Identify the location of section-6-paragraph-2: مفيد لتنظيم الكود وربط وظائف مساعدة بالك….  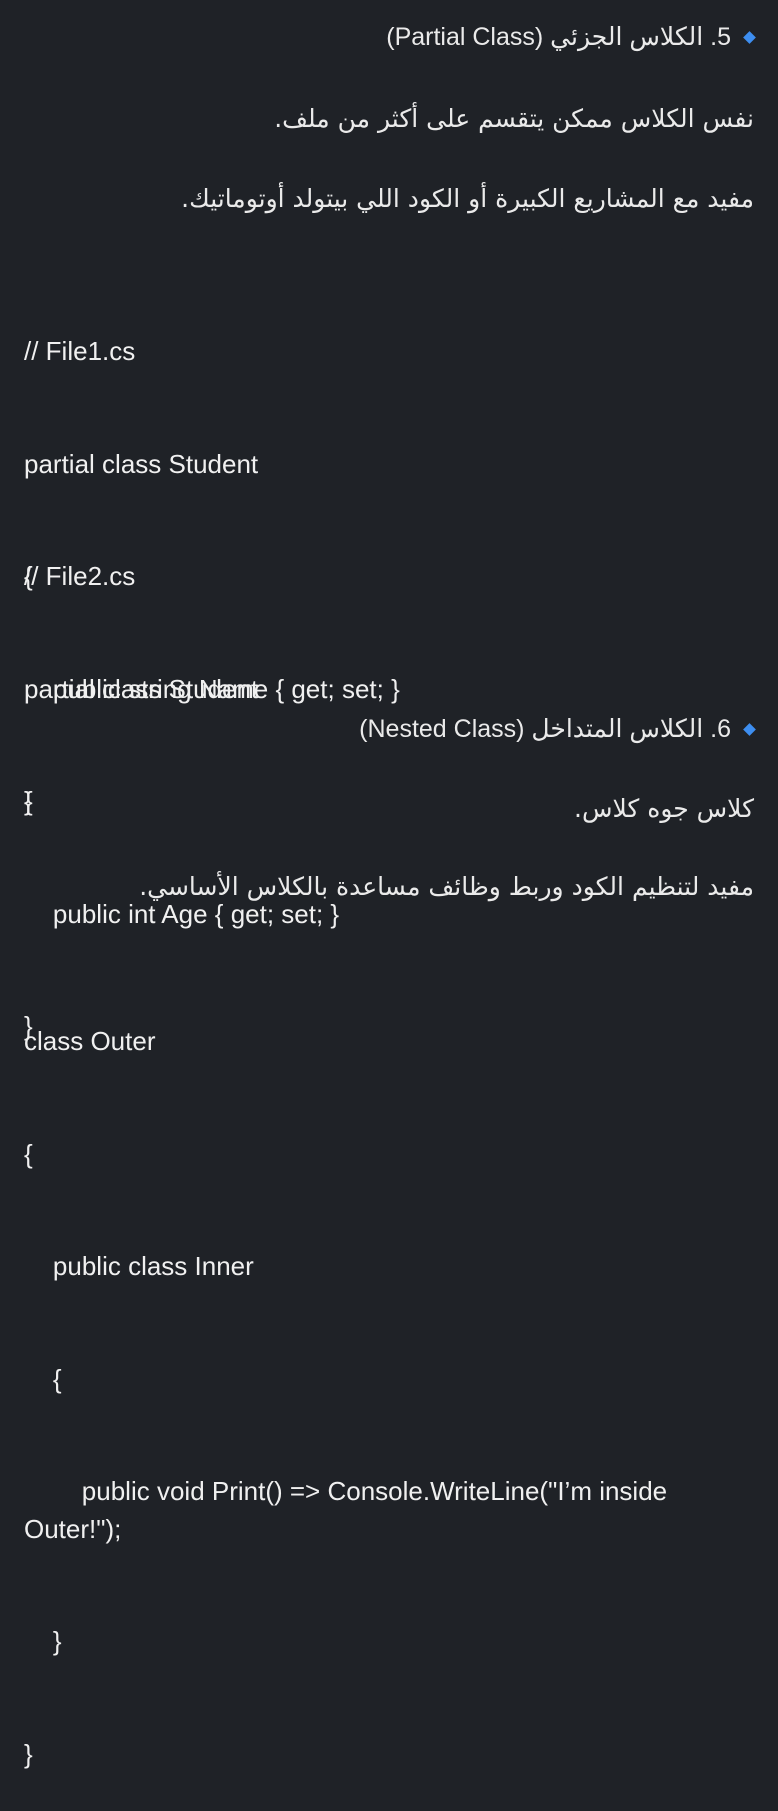
(446, 886).